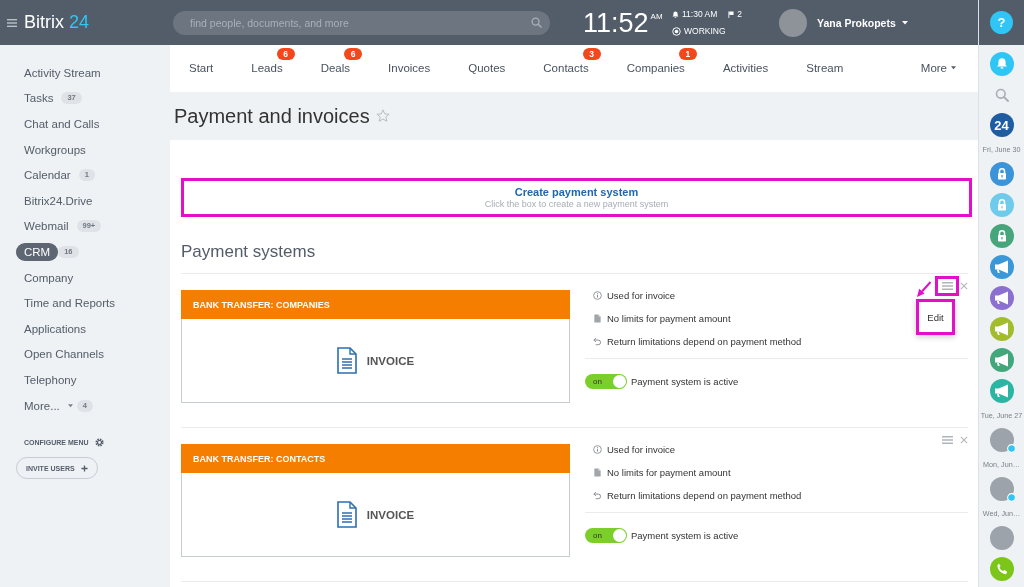 Image resolution: width=1024 pixels, height=587 pixels. I want to click on sidebar-item: Webmail, so click(46, 226).